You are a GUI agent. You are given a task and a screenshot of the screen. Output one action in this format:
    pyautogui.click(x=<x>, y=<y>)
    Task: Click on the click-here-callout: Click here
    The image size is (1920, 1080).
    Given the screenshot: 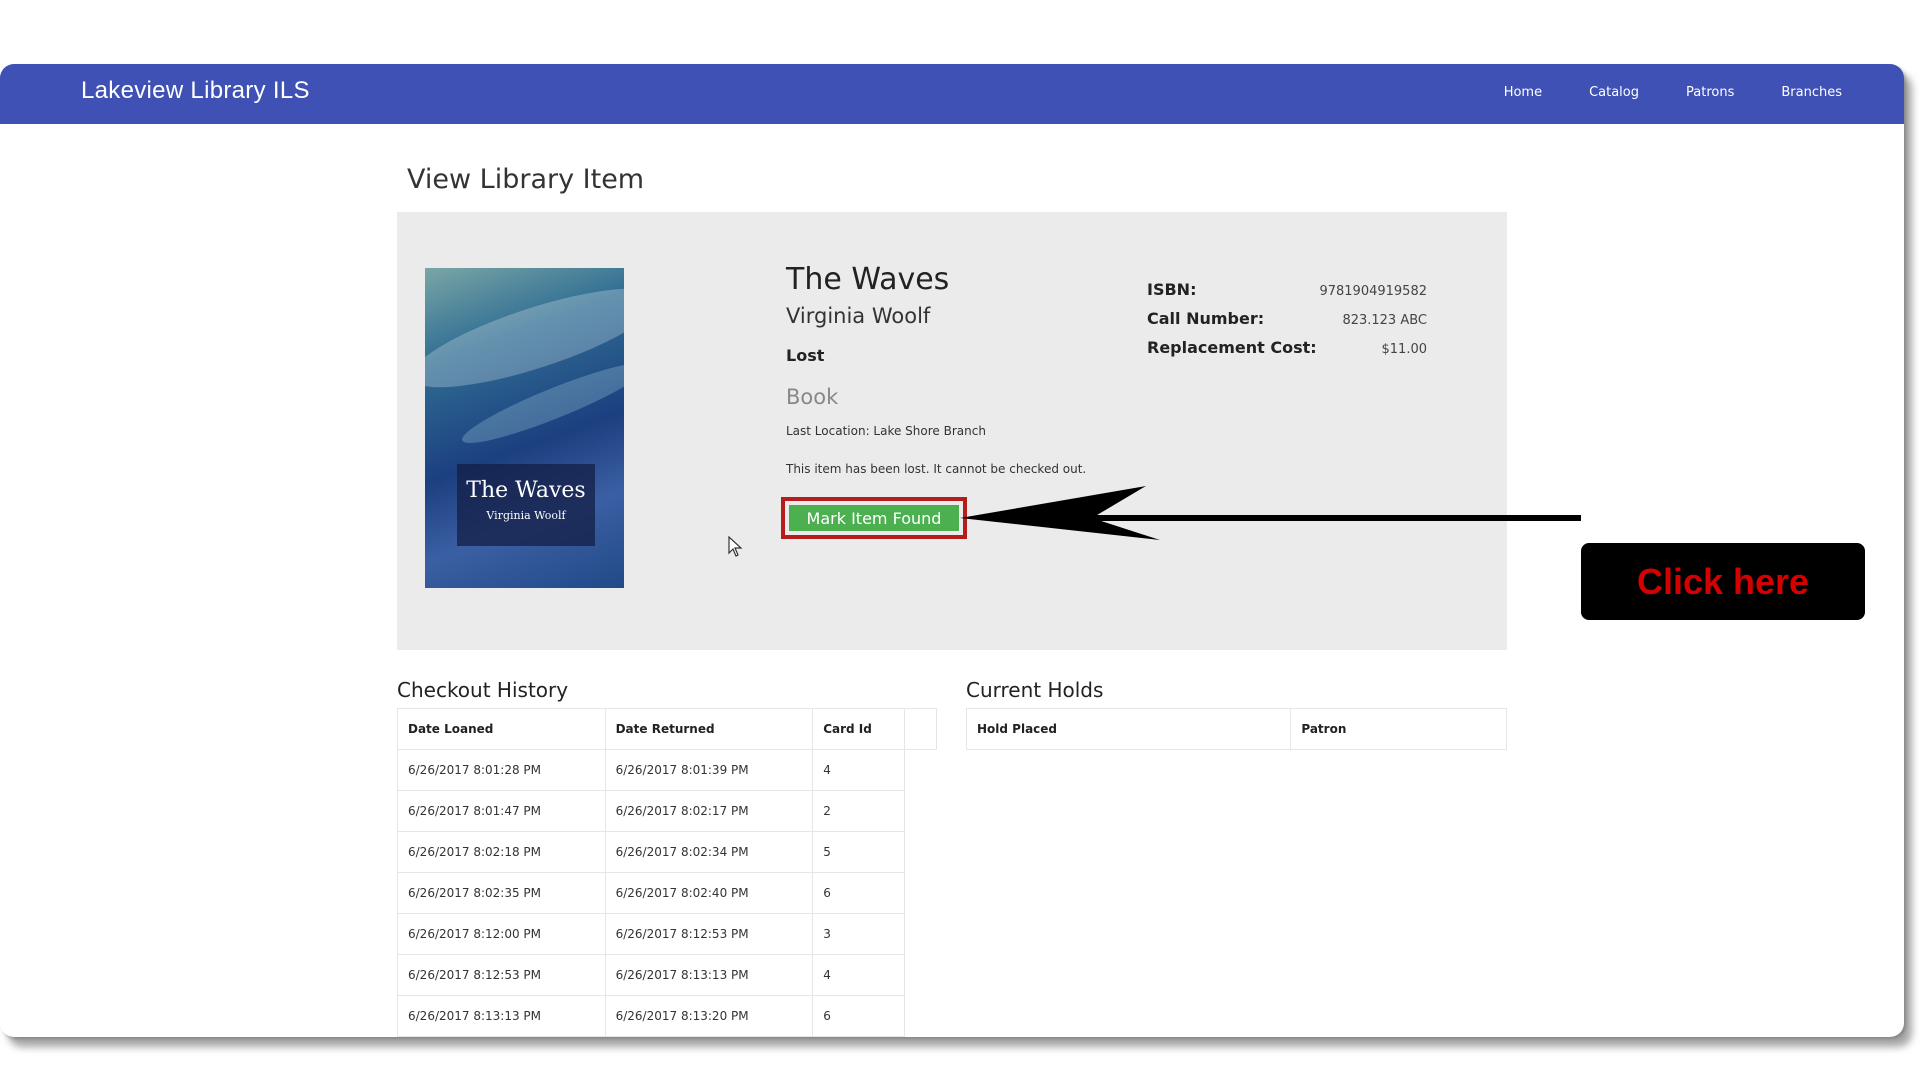 What is the action you would take?
    pyautogui.click(x=1723, y=581)
    